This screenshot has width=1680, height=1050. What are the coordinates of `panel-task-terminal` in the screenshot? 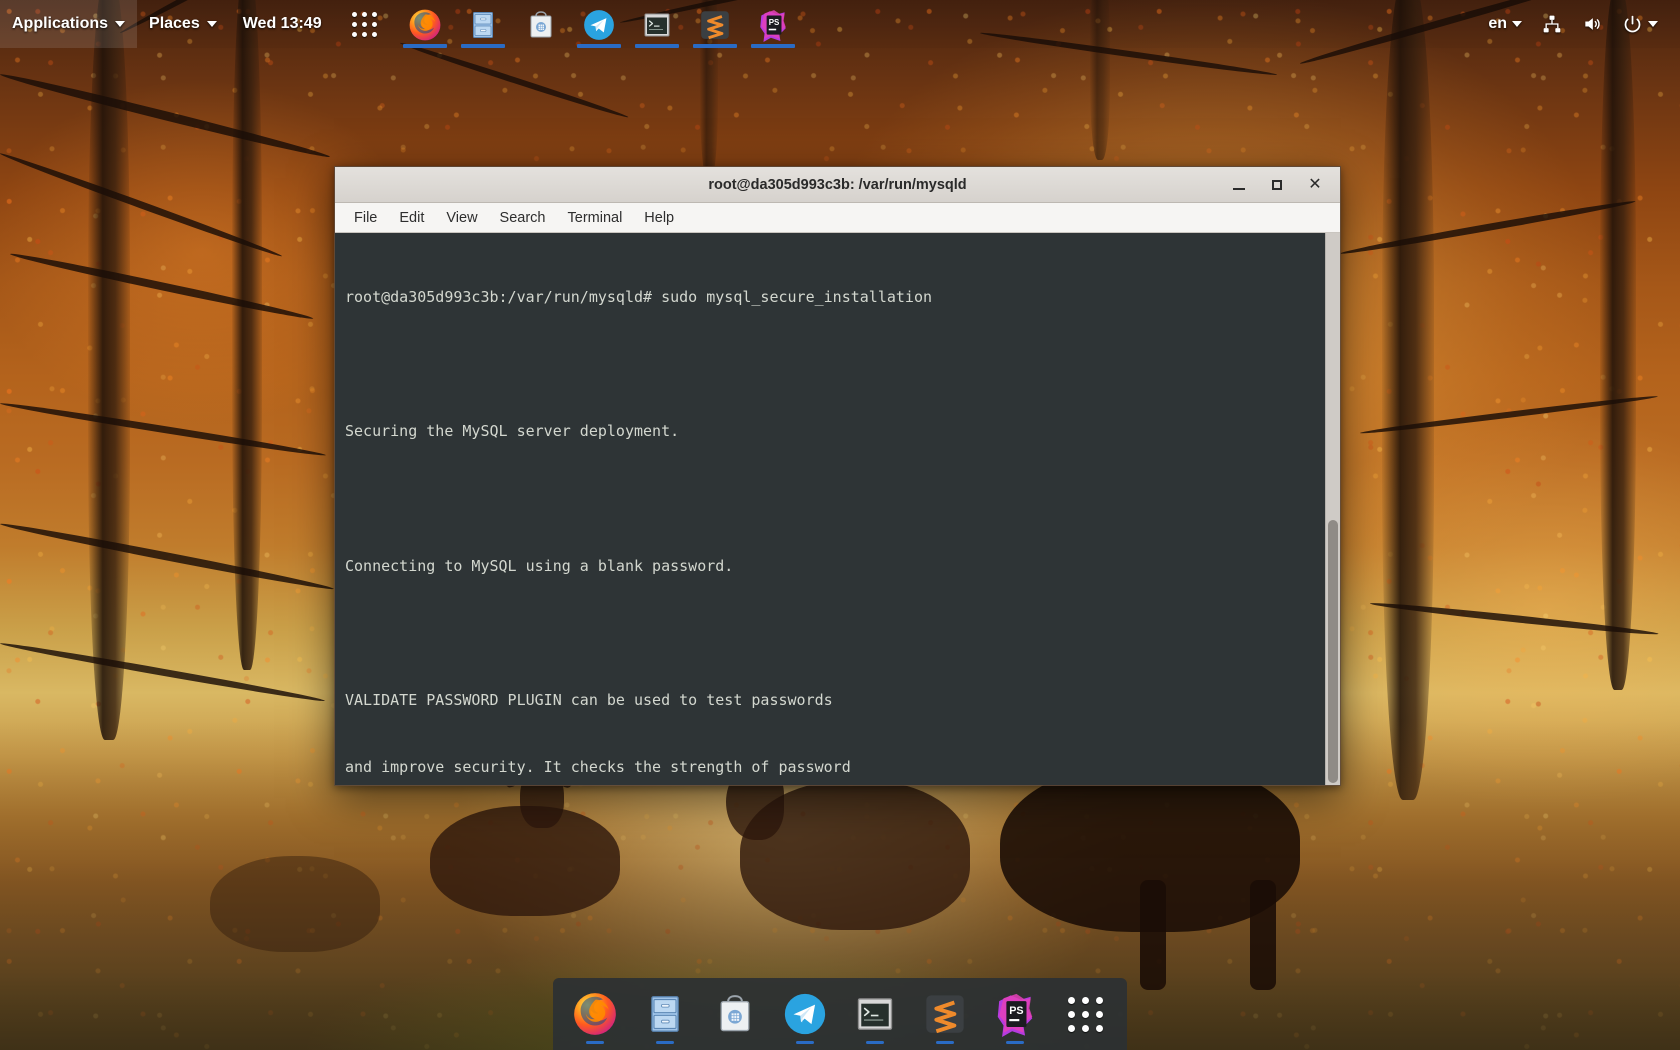 It's located at (657, 25).